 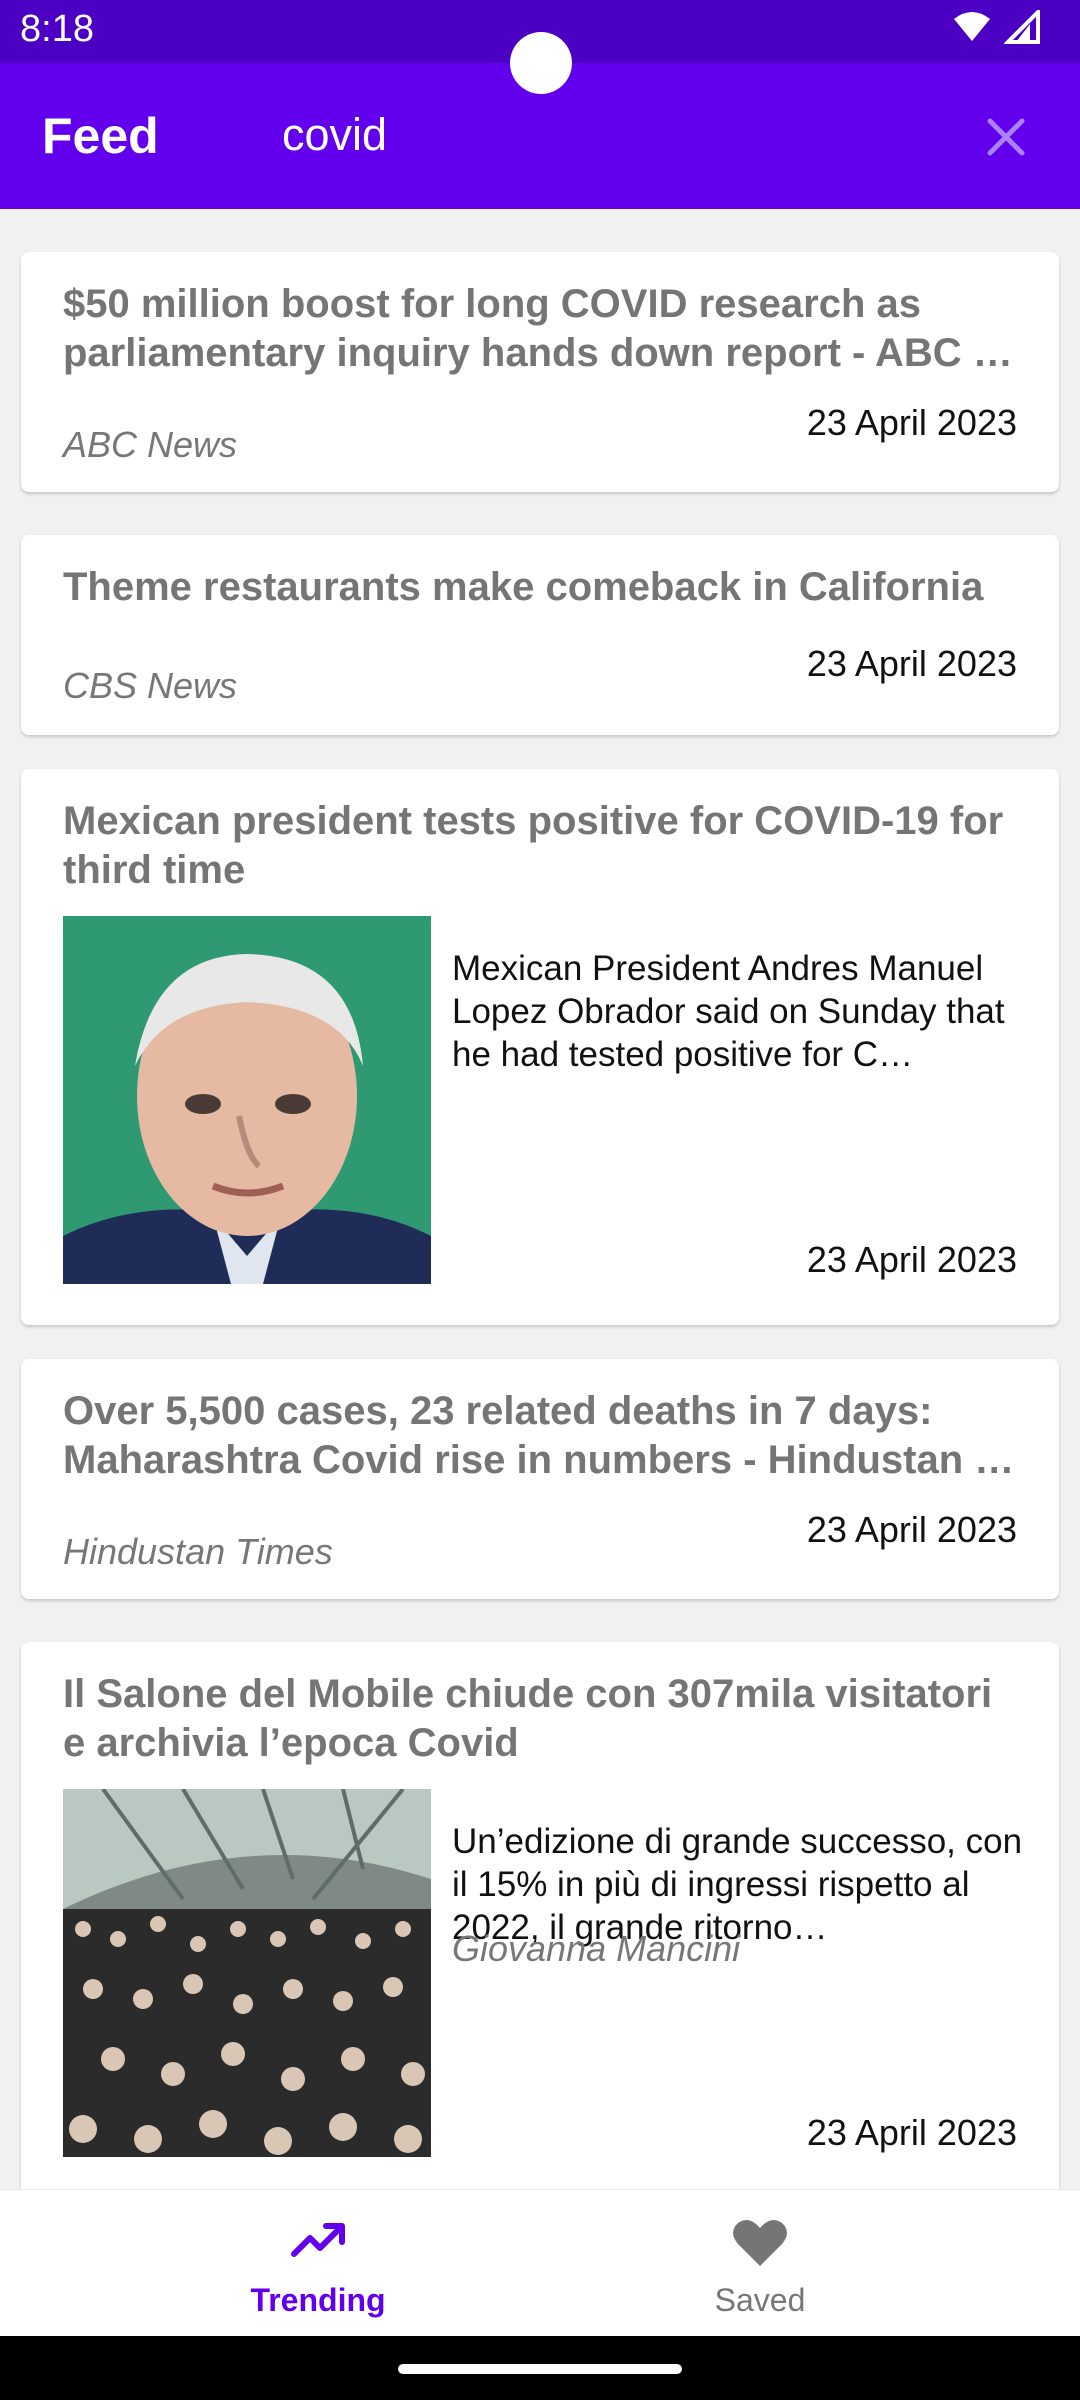 What do you see at coordinates (100, 136) in the screenshot?
I see `page-title: Feed` at bounding box center [100, 136].